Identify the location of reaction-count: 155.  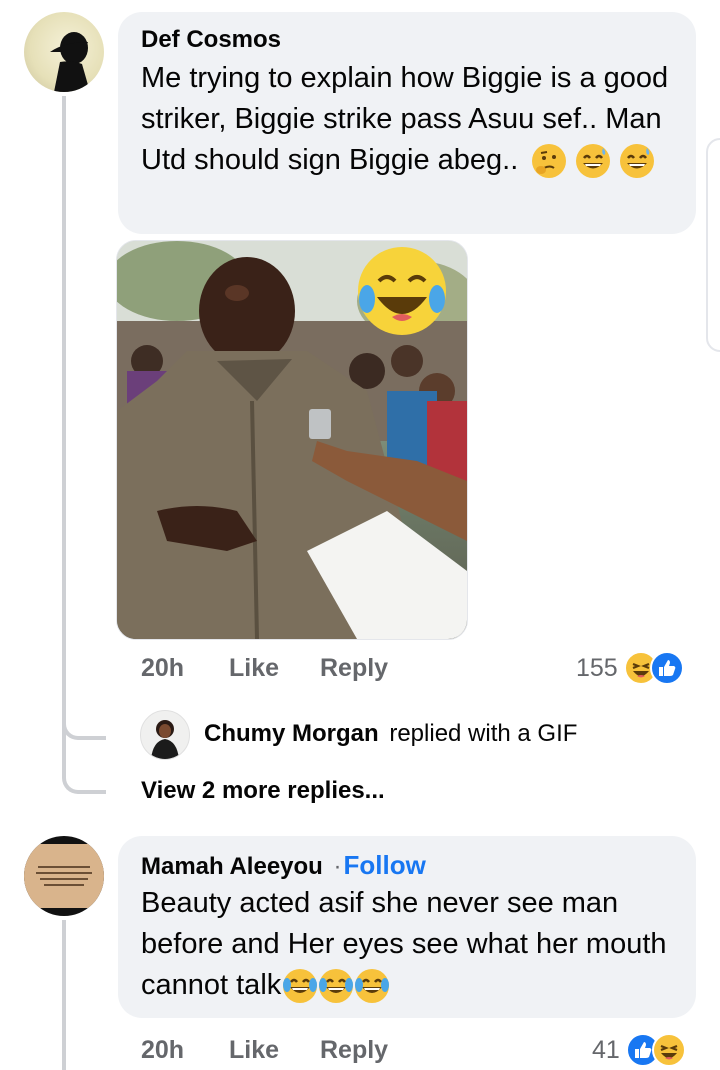
(597, 667).